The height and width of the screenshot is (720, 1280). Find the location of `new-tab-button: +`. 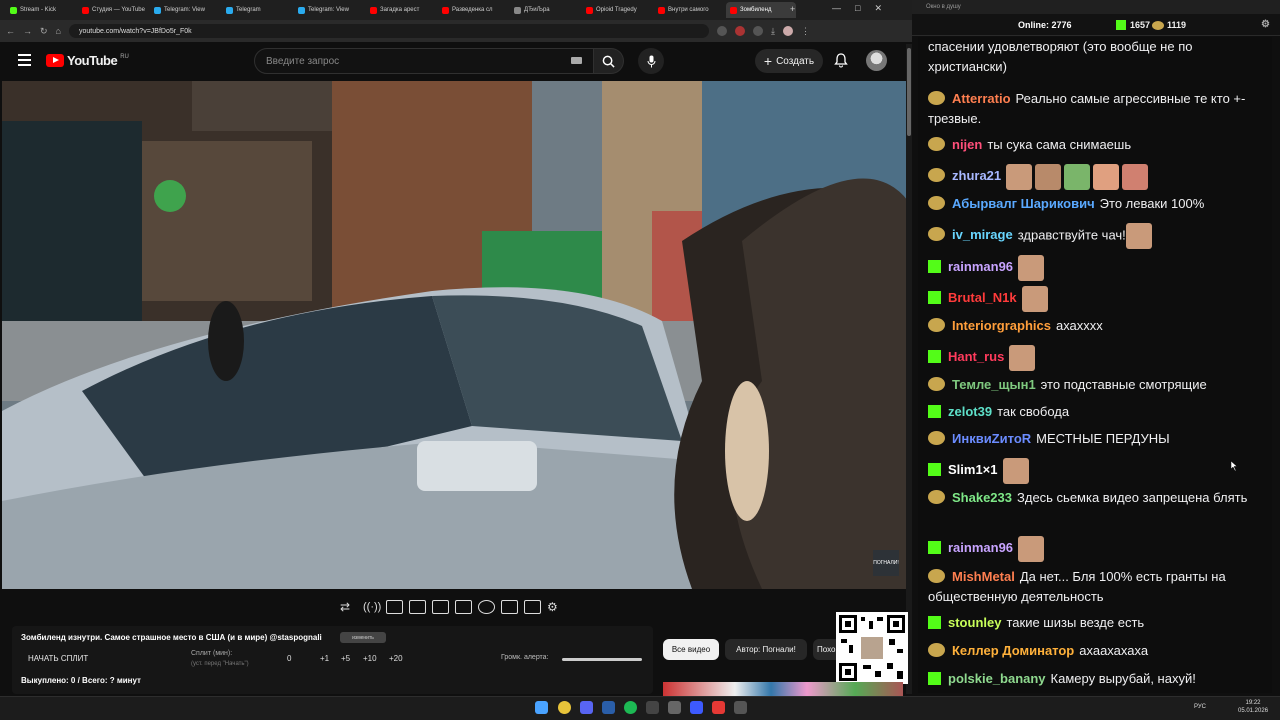

new-tab-button: + is located at coordinates (792, 9).